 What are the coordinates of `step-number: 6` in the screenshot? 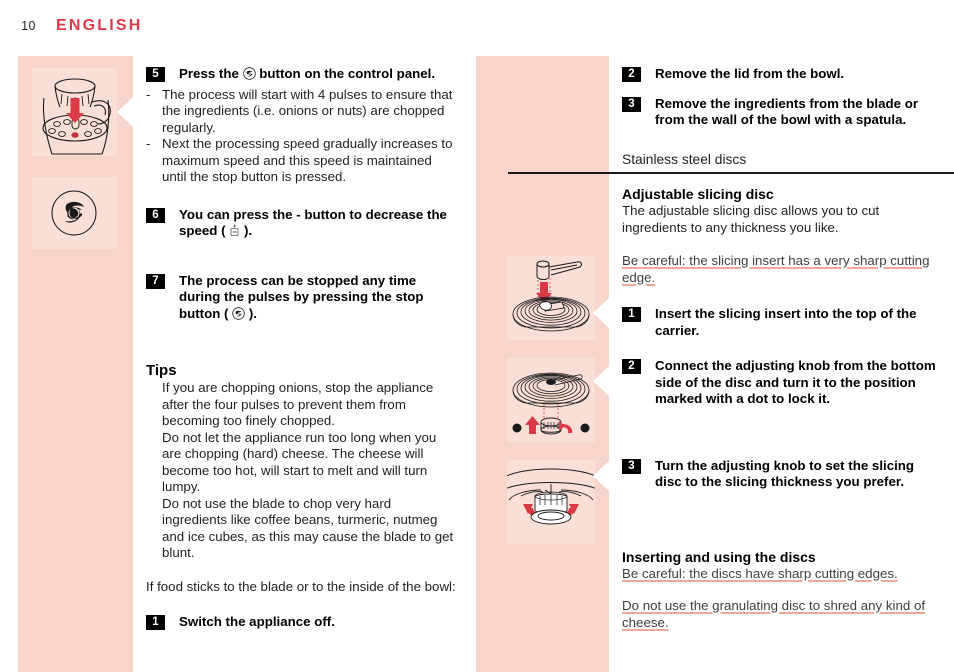 It's located at (155, 215).